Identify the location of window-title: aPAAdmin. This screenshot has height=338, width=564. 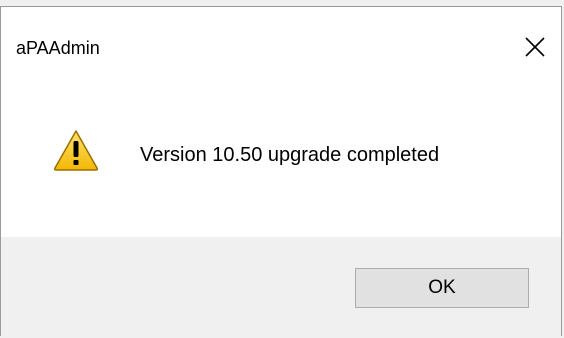
(58, 48).